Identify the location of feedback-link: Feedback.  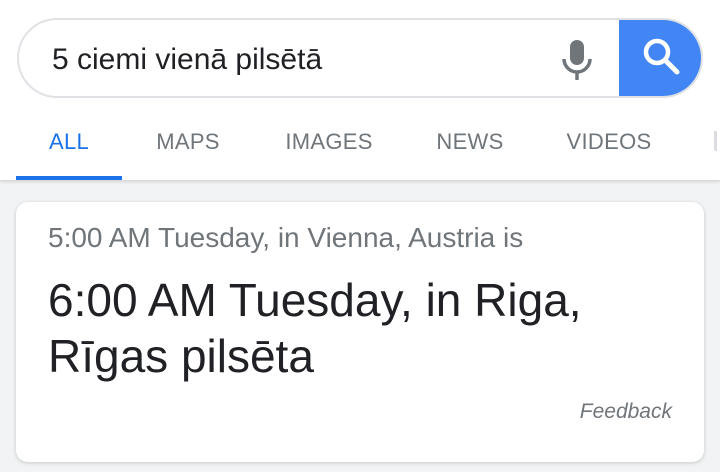
(626, 412).